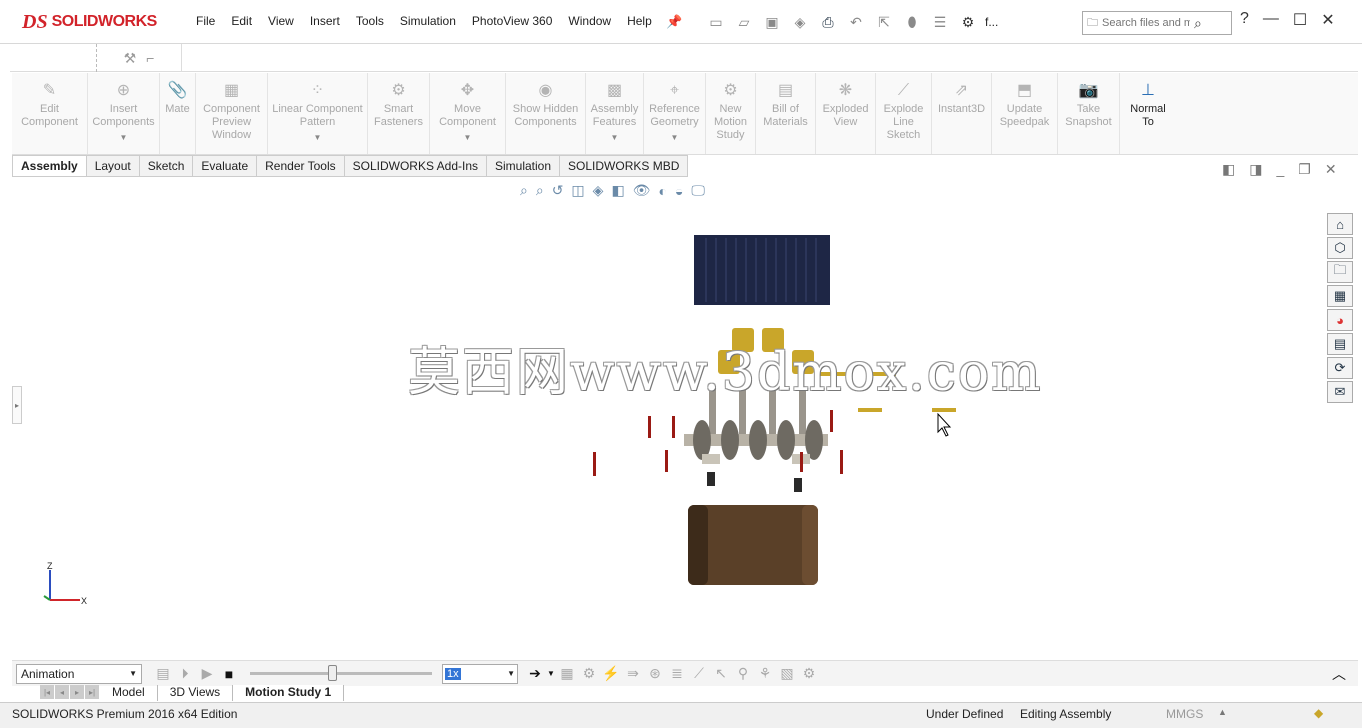 This screenshot has height=728, width=1362. What do you see at coordinates (744, 22) in the screenshot?
I see `open-icon: ▱` at bounding box center [744, 22].